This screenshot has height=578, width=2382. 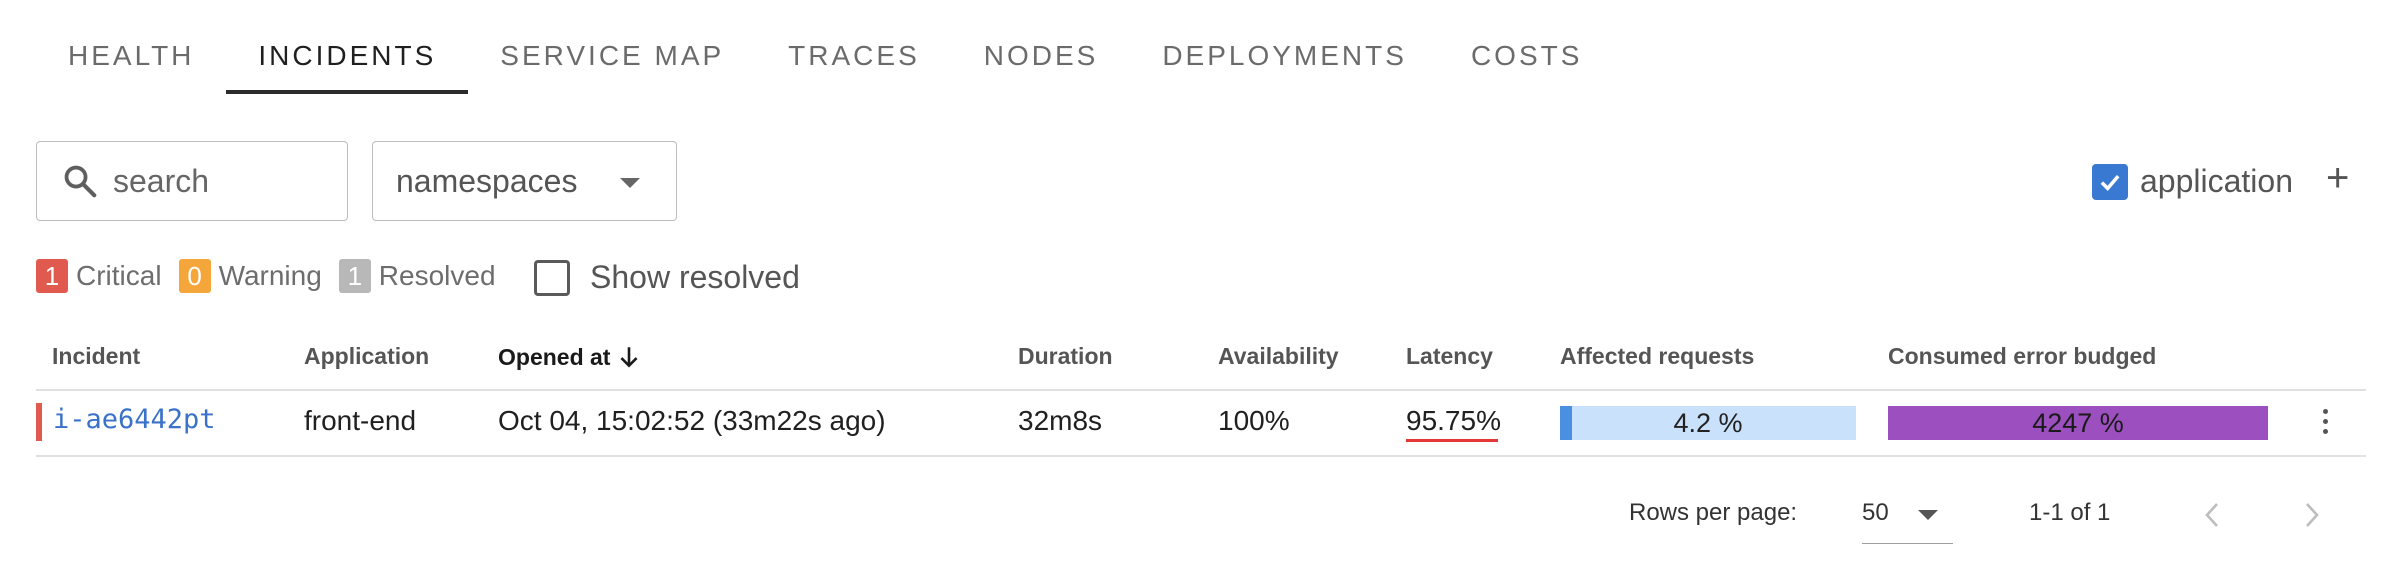 I want to click on consumed-error-budget-value: 4247 %, so click(x=2078, y=423).